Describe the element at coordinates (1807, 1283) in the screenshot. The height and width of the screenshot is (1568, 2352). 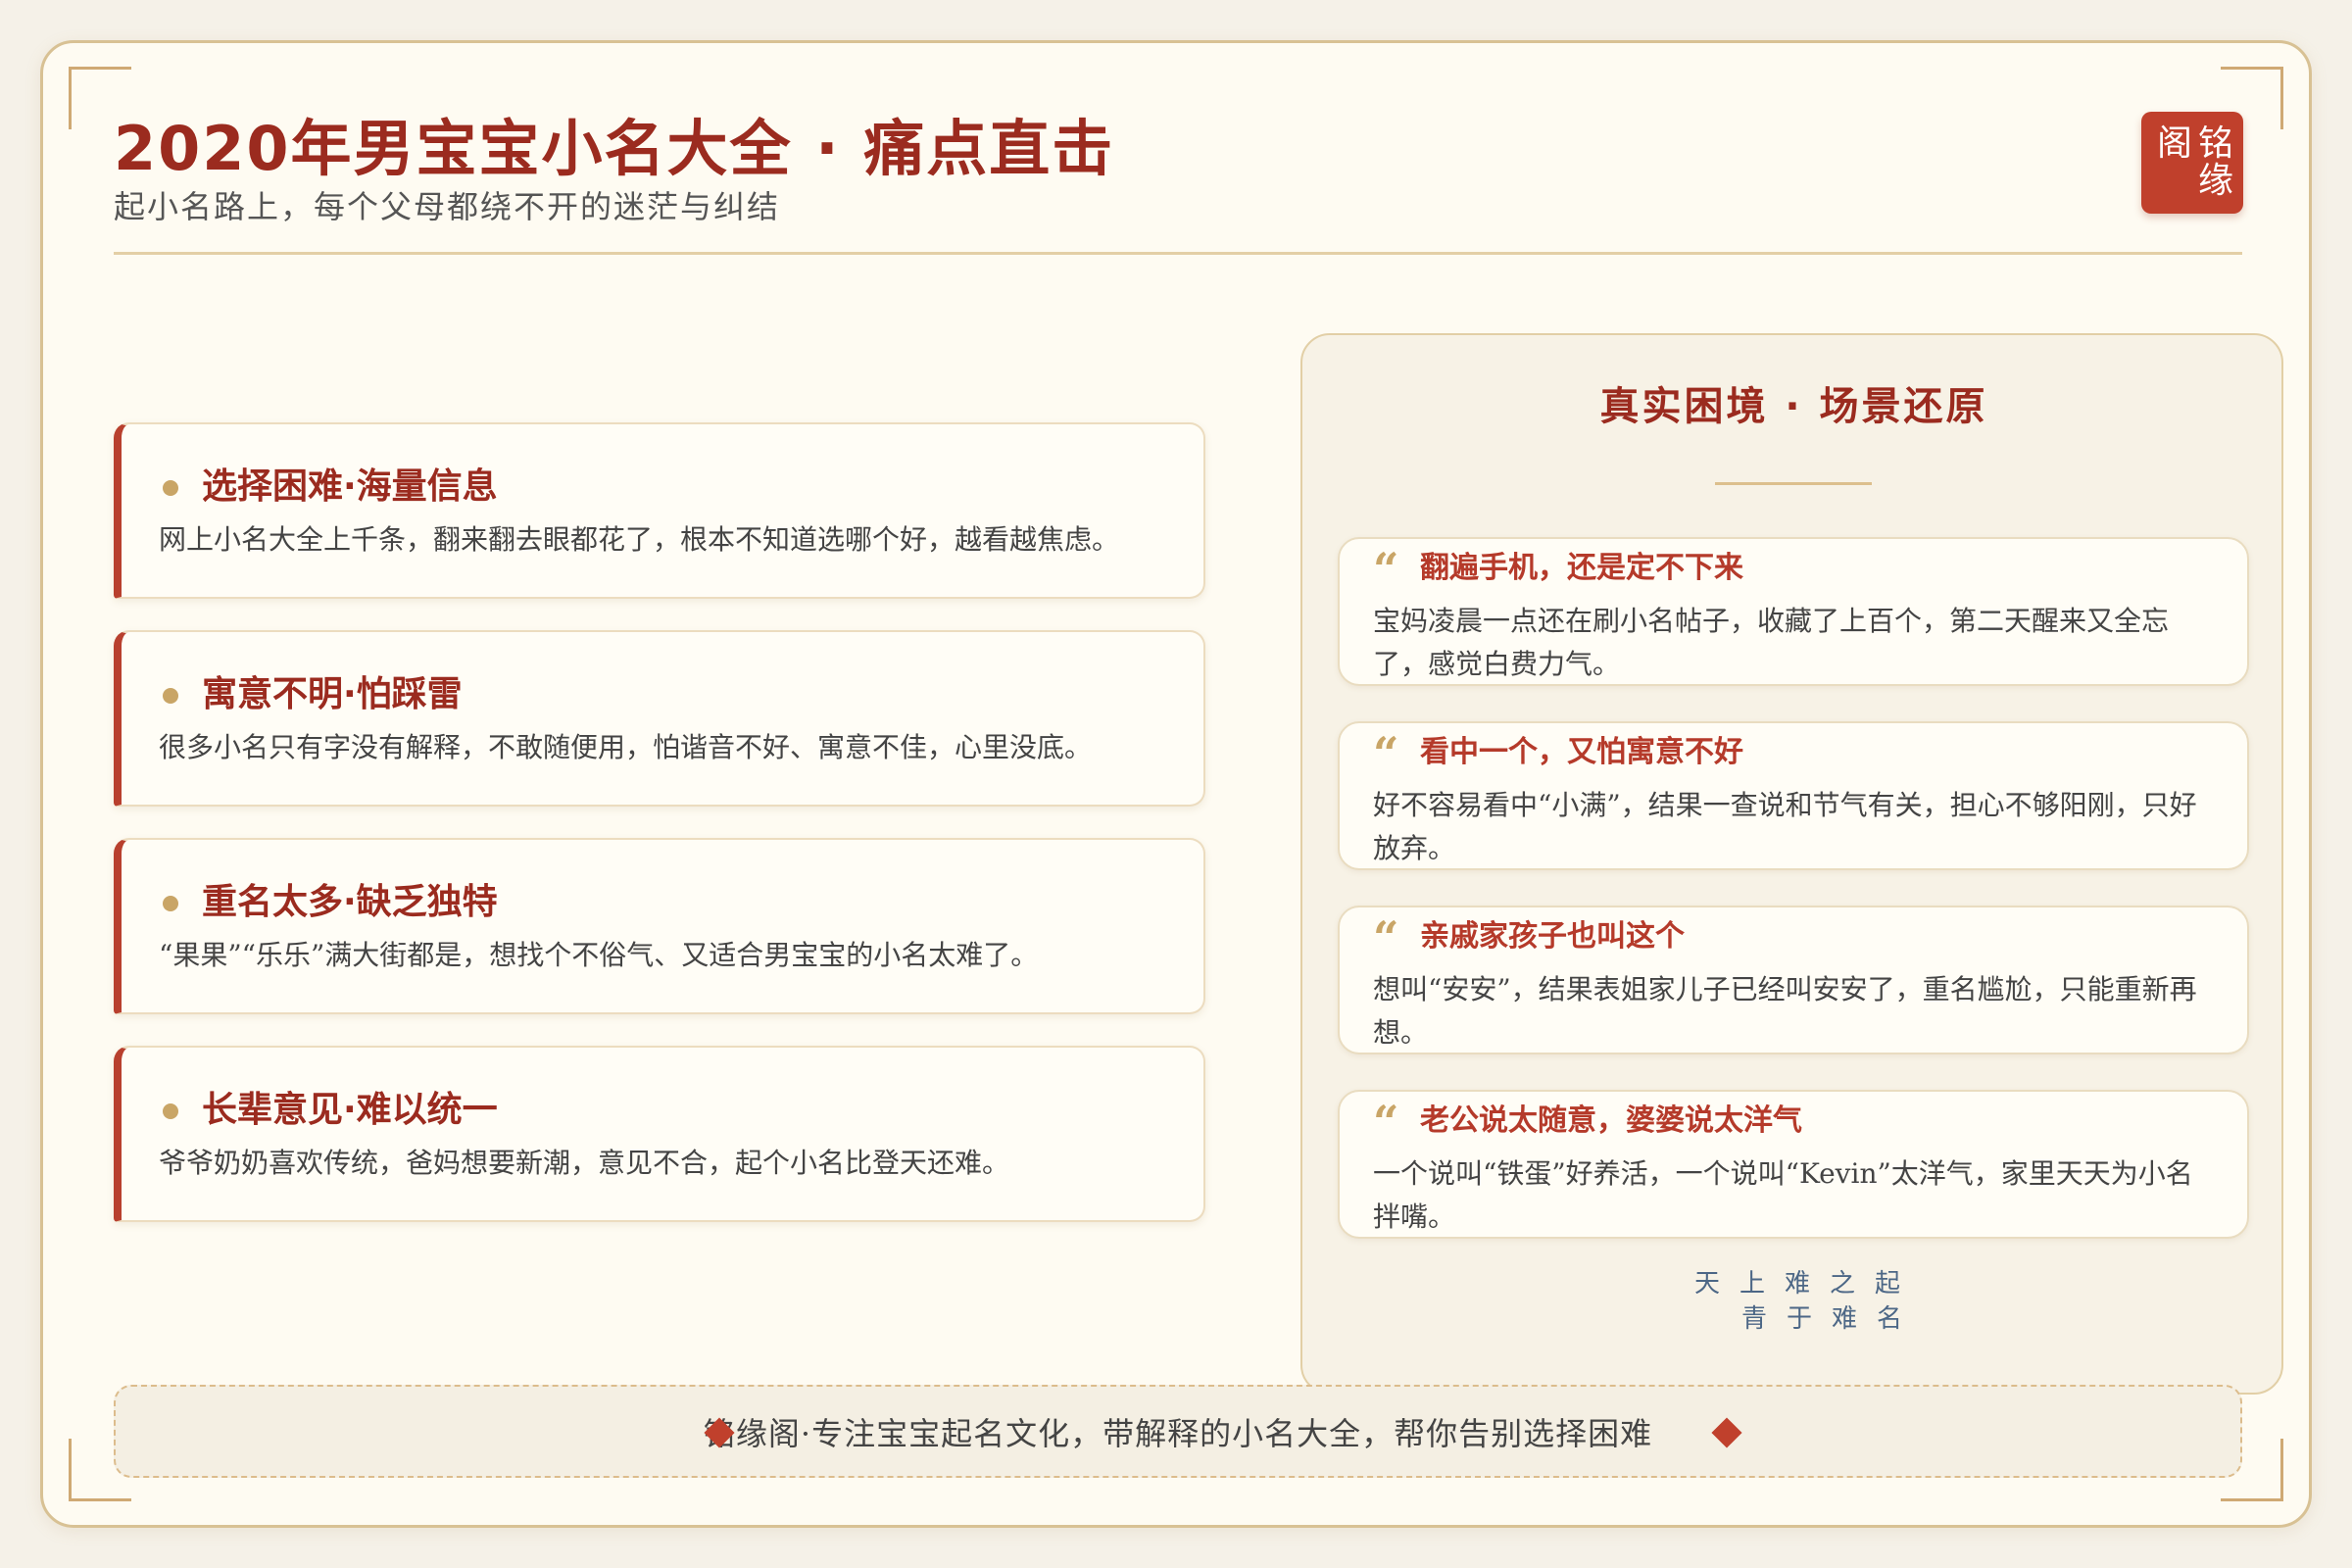
I see `poem-line: 天上难之起` at that location.